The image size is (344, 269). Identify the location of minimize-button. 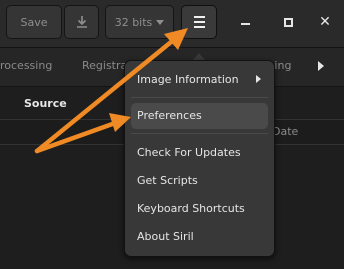
(245, 22).